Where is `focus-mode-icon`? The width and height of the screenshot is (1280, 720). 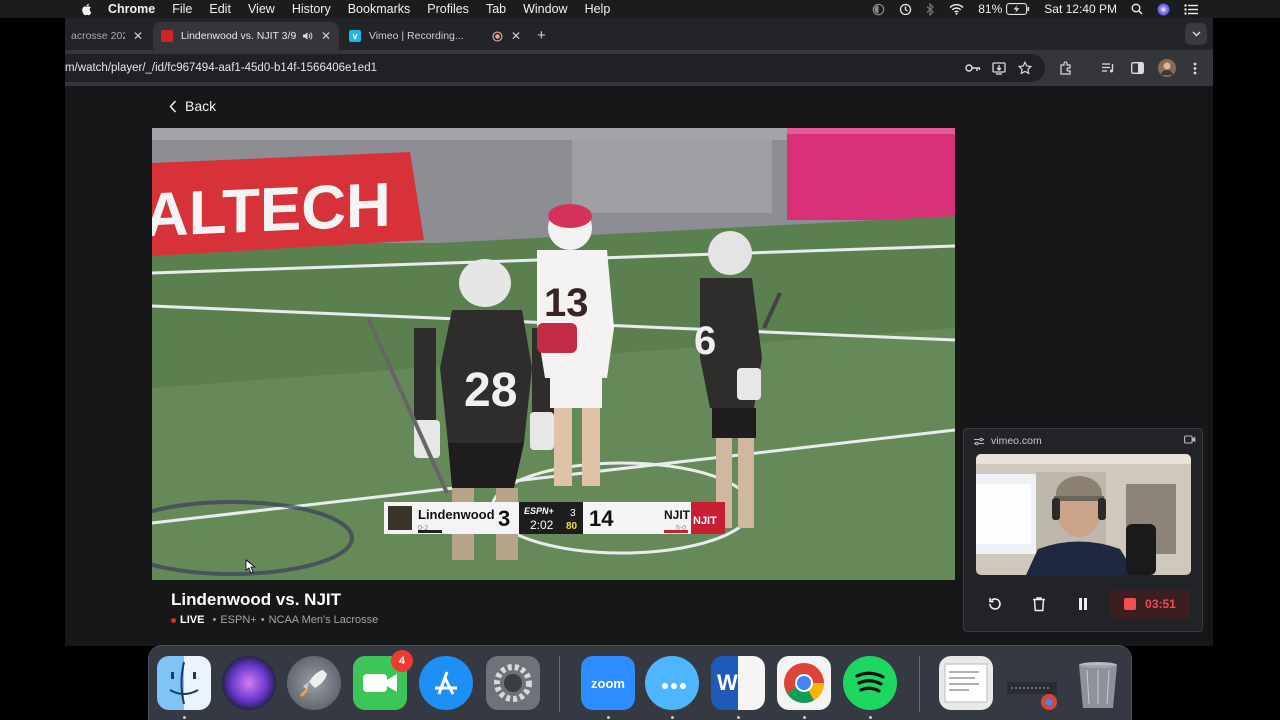 focus-mode-icon is located at coordinates (878, 9).